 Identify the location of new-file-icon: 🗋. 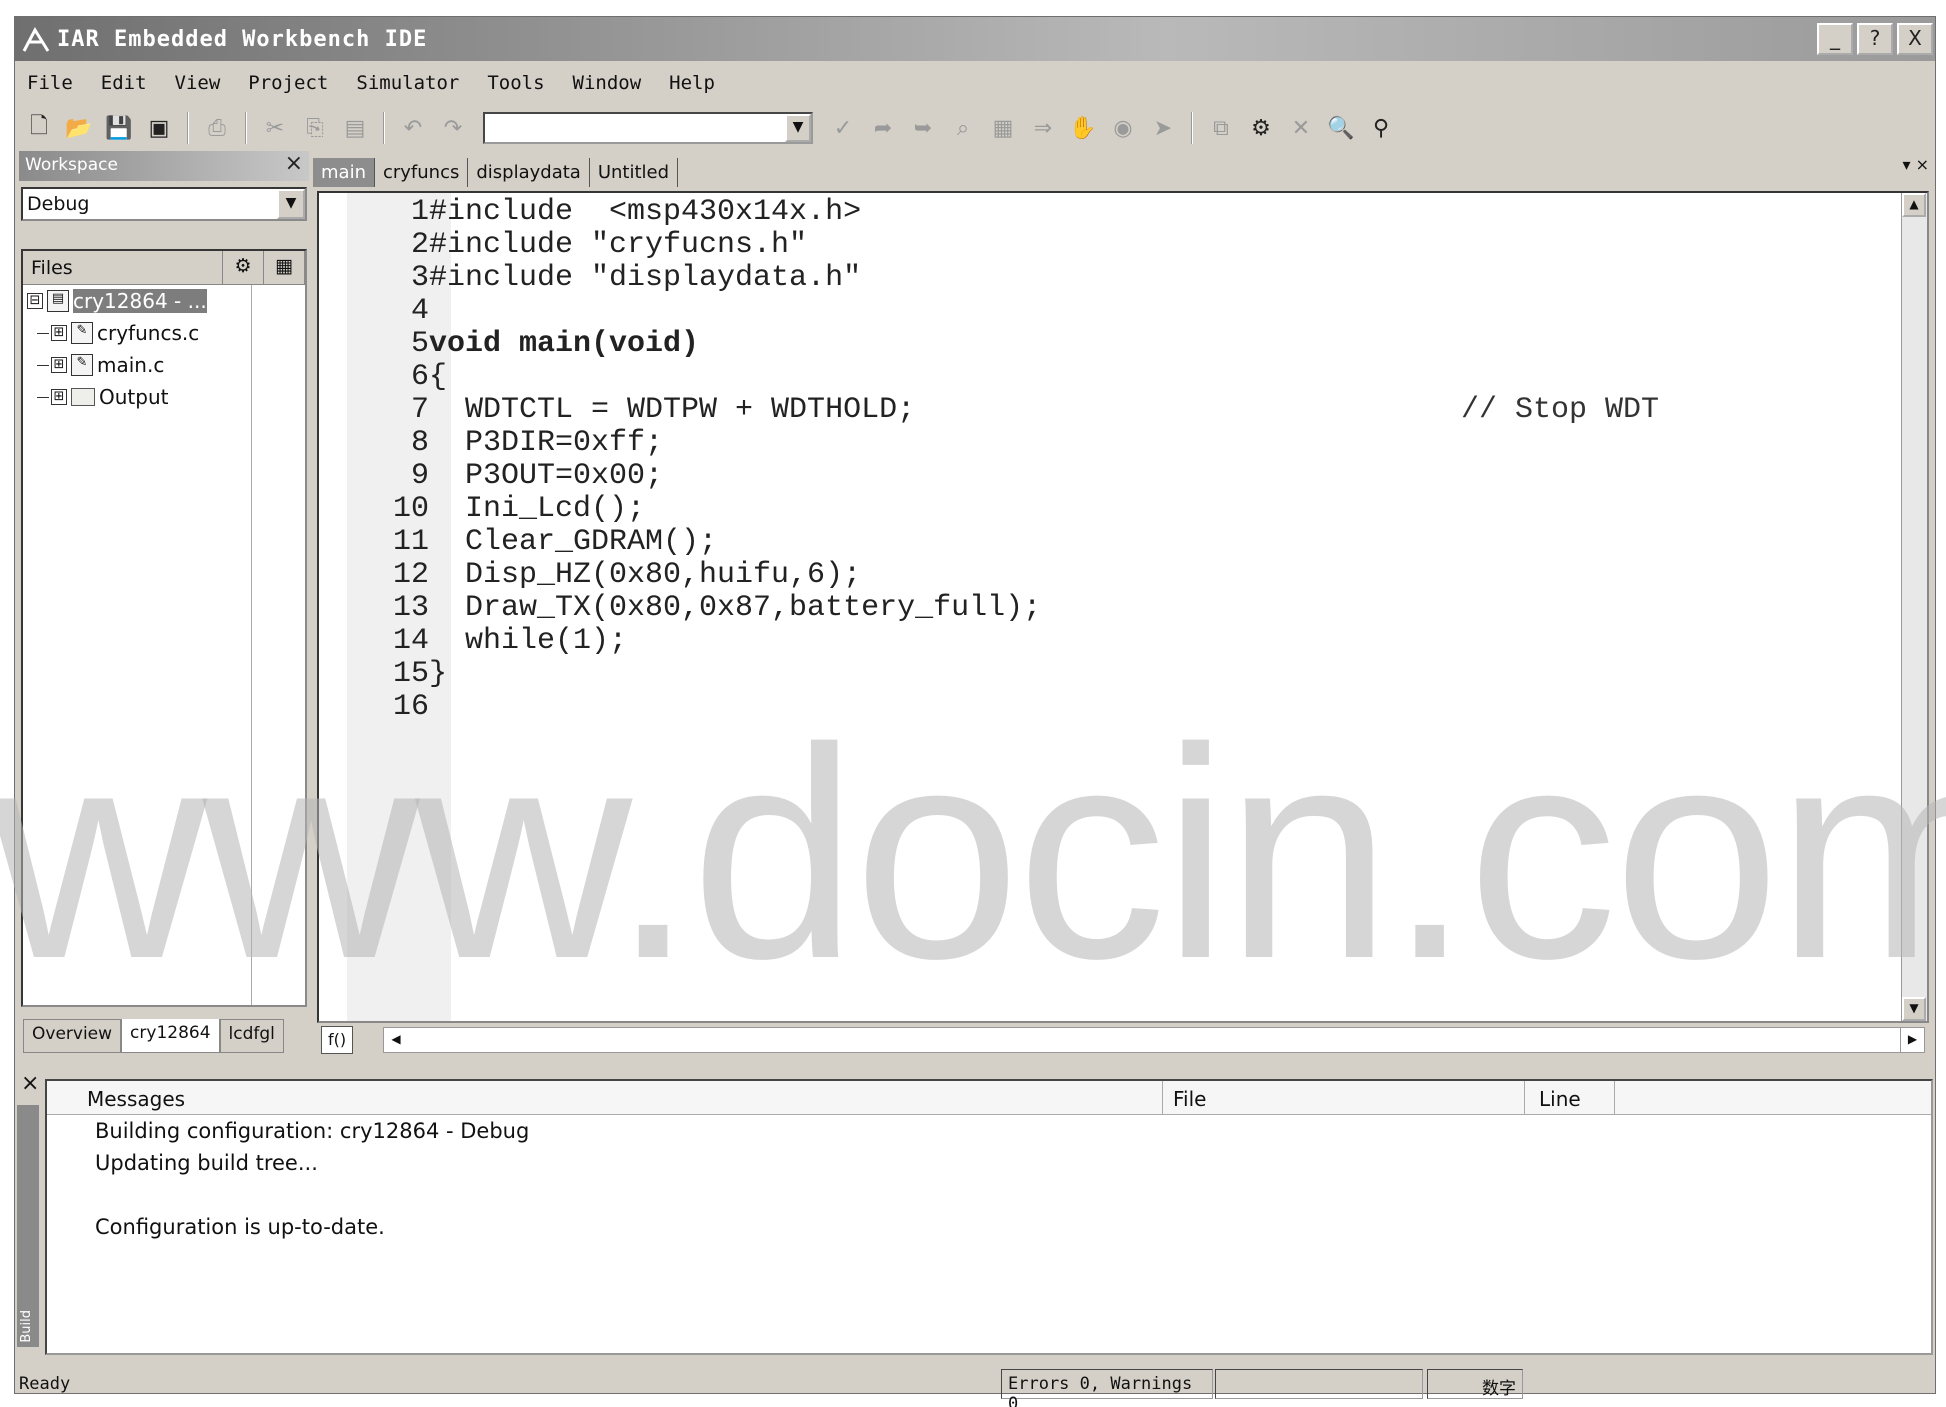
(39, 128).